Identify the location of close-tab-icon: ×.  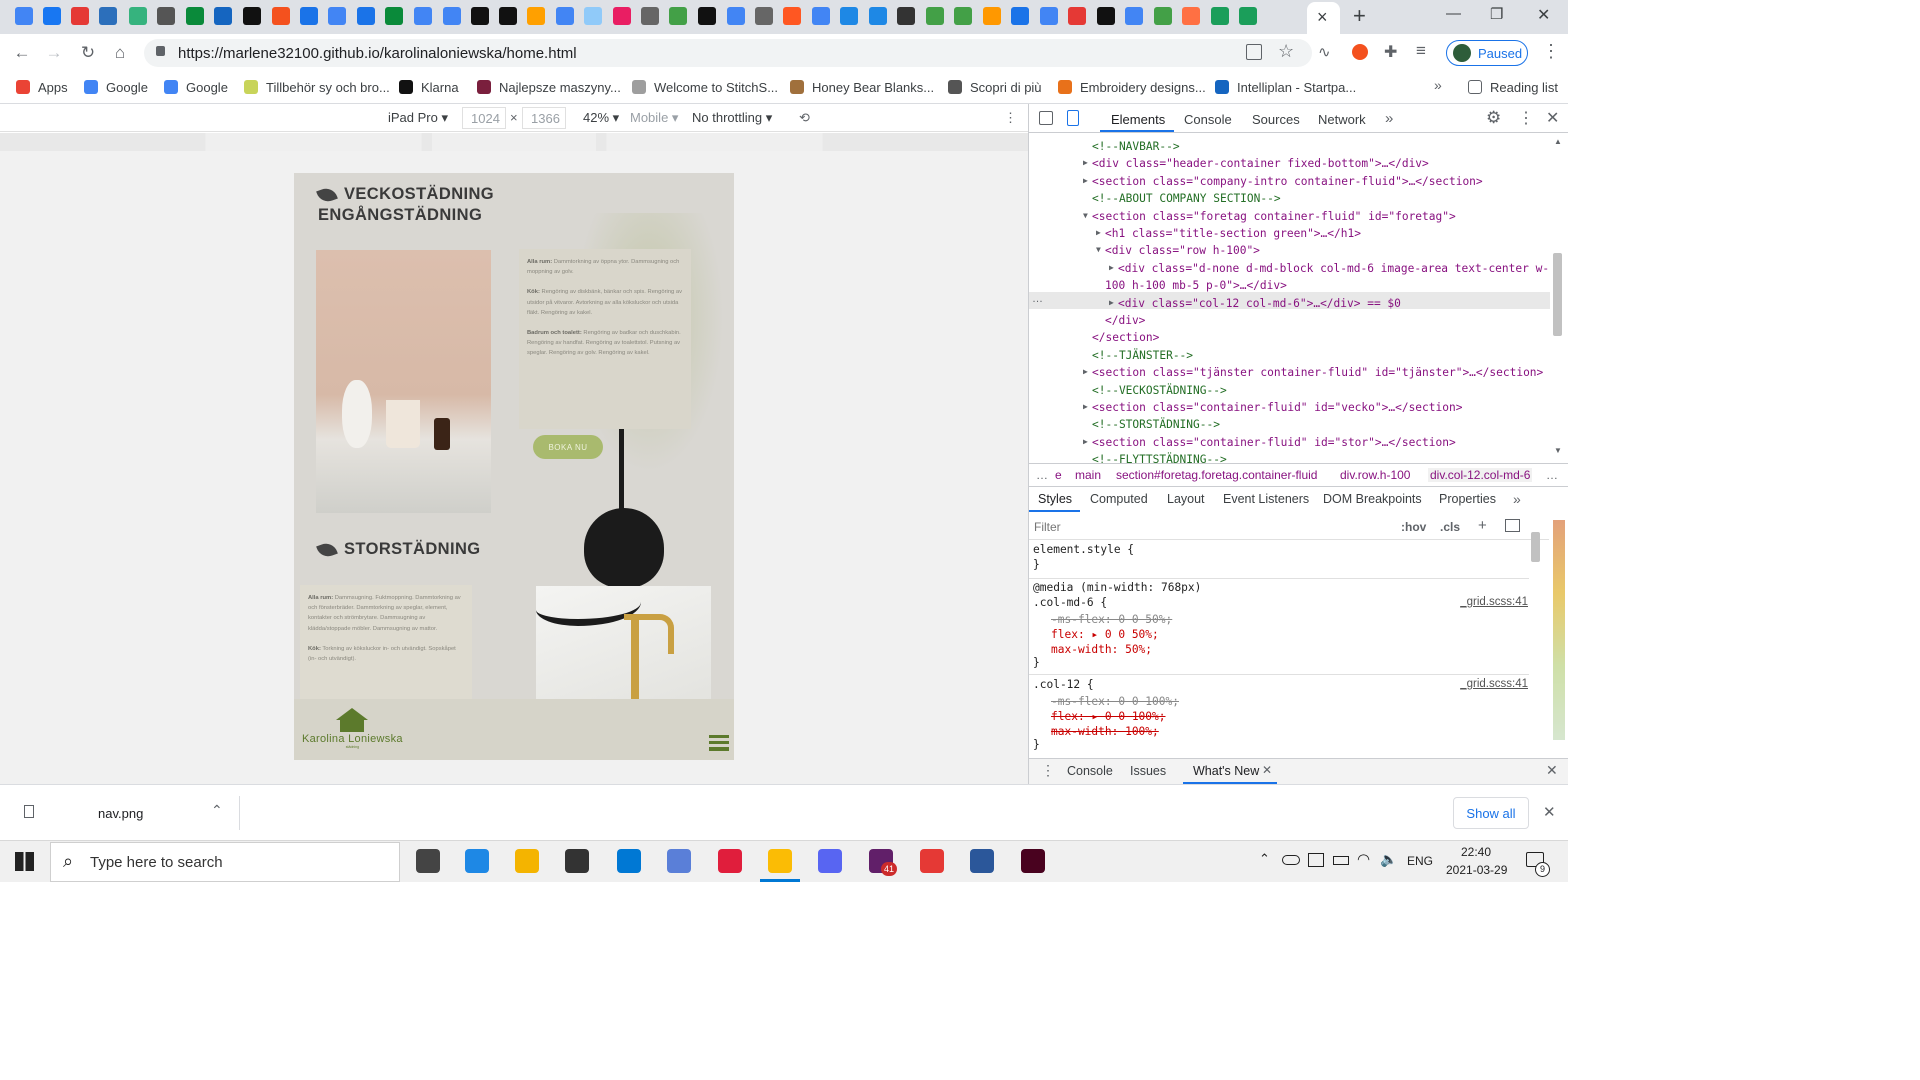
(1322, 17).